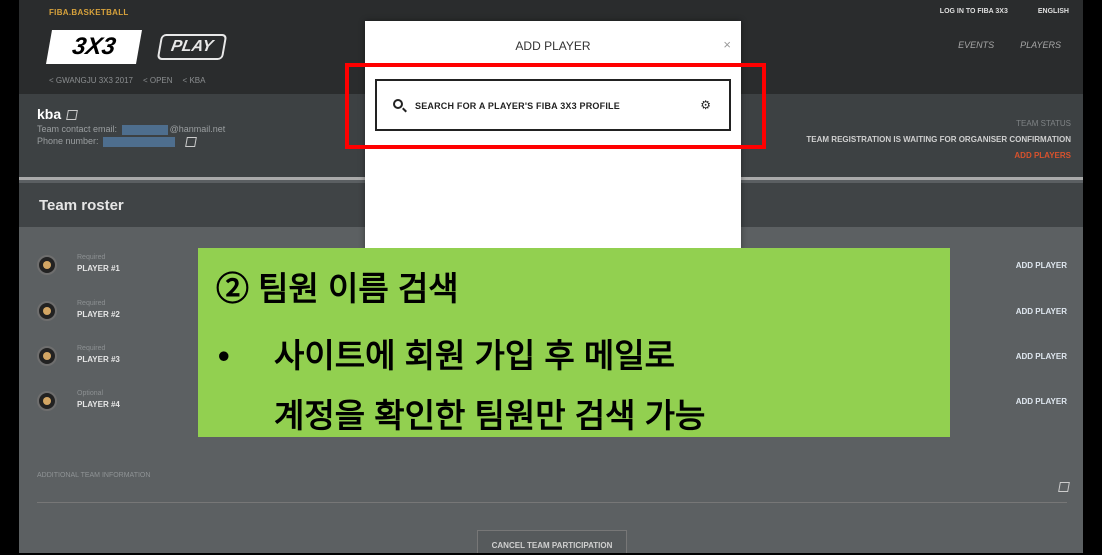 The height and width of the screenshot is (555, 1102). I want to click on team-name: kba, so click(58, 114).